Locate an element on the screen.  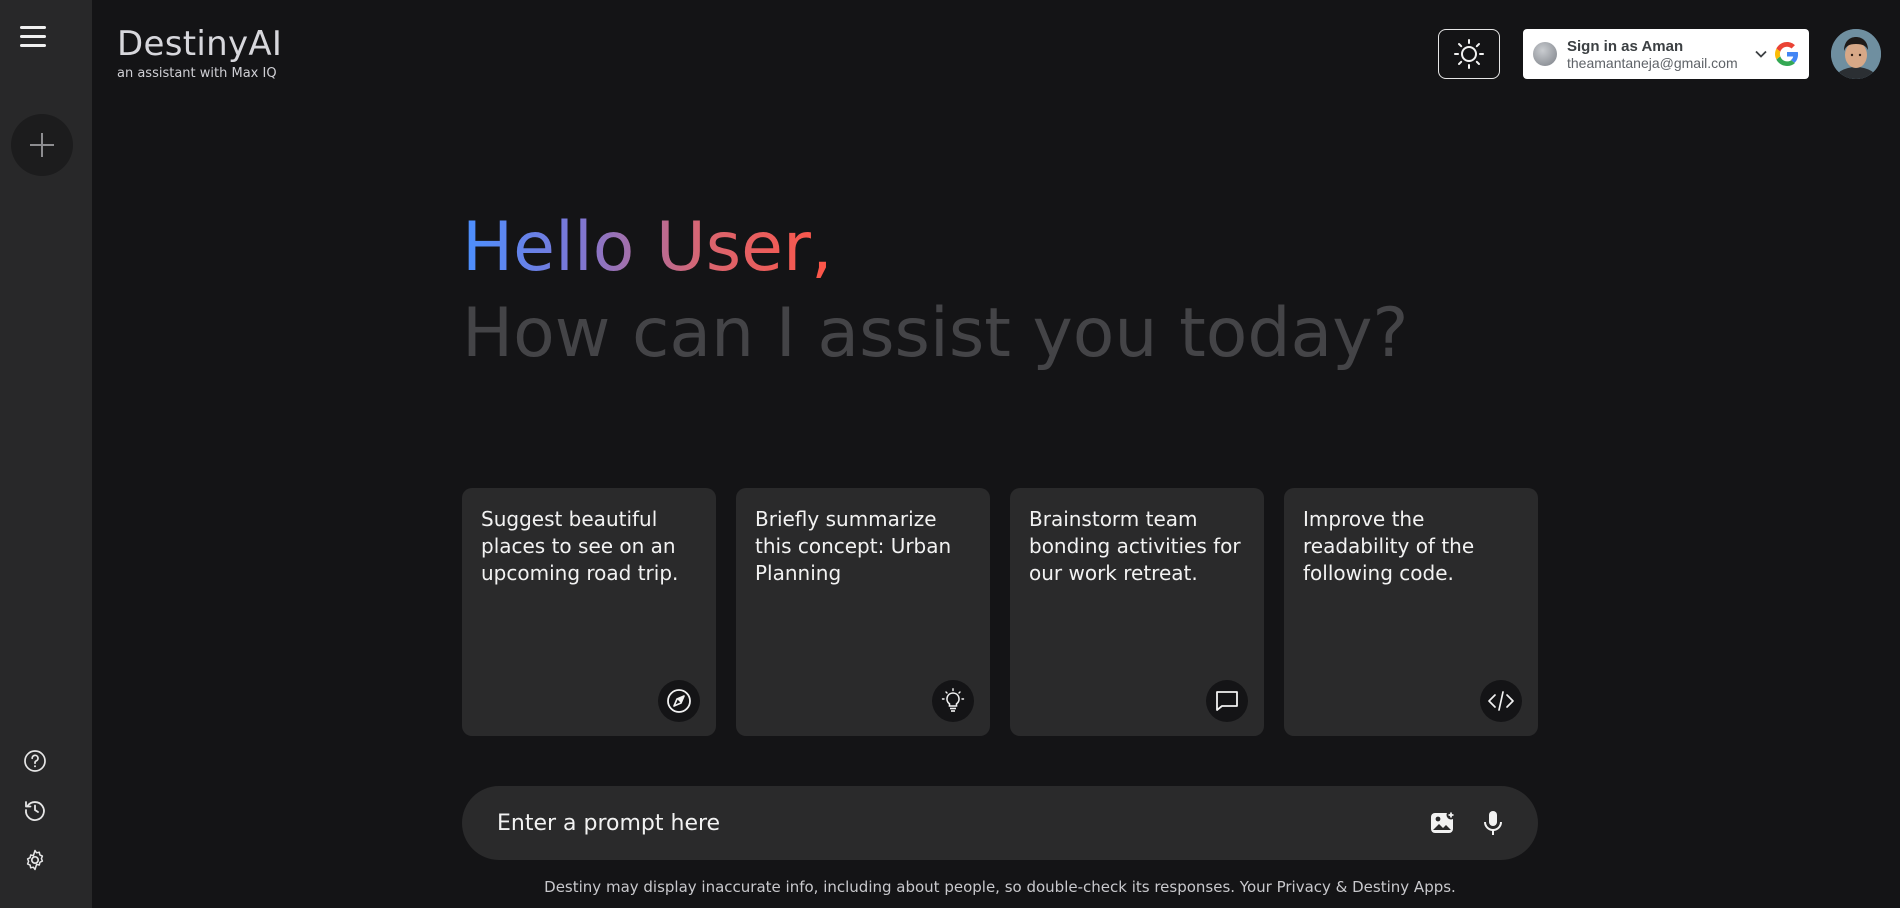
prompt-bar is located at coordinates (1000, 823).